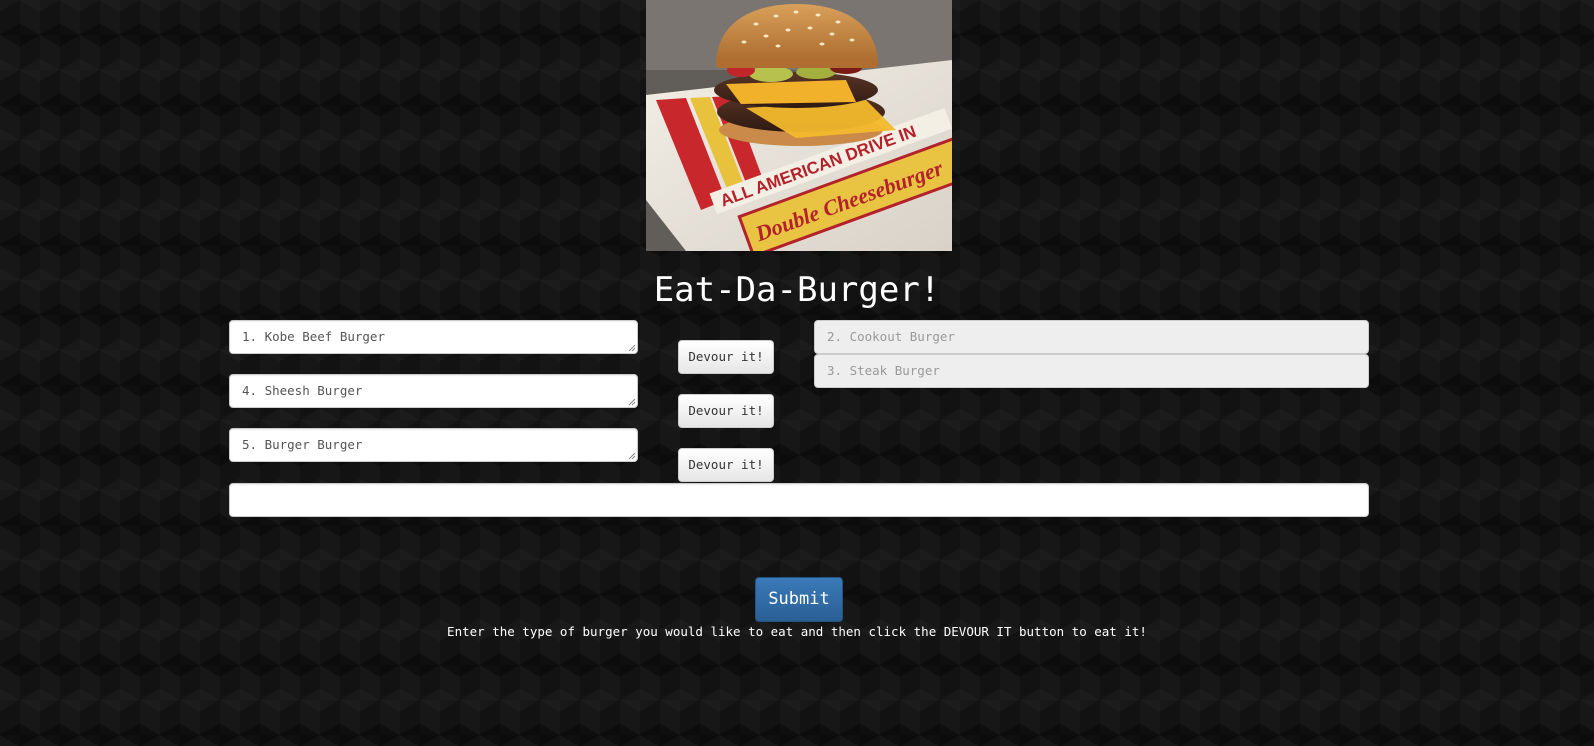 The width and height of the screenshot is (1594, 746). Describe the element at coordinates (799, 500) in the screenshot. I see `new-burger-input` at that location.